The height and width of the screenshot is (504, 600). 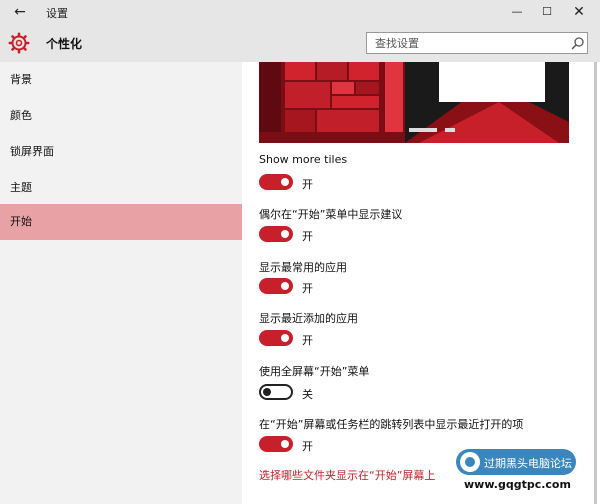 I want to click on search-box, so click(x=477, y=43).